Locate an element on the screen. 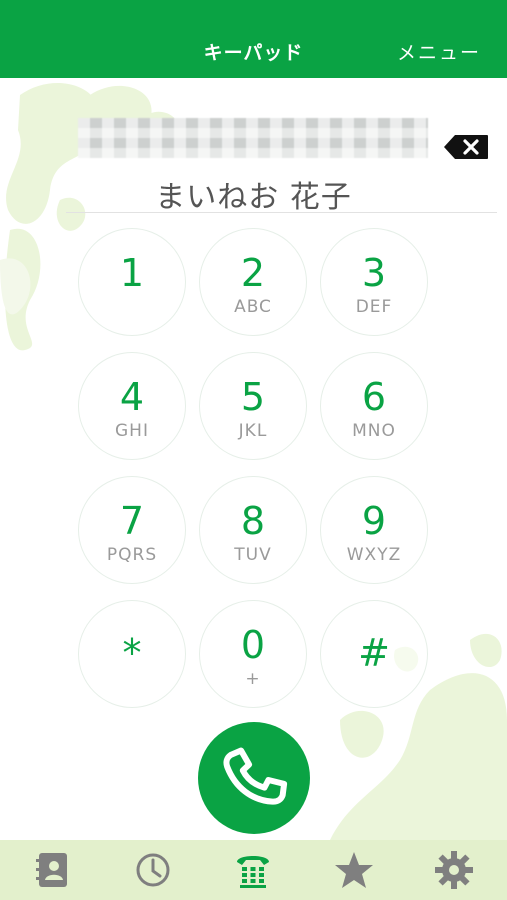  app-header: キーパッド メニュー is located at coordinates (253, 39).